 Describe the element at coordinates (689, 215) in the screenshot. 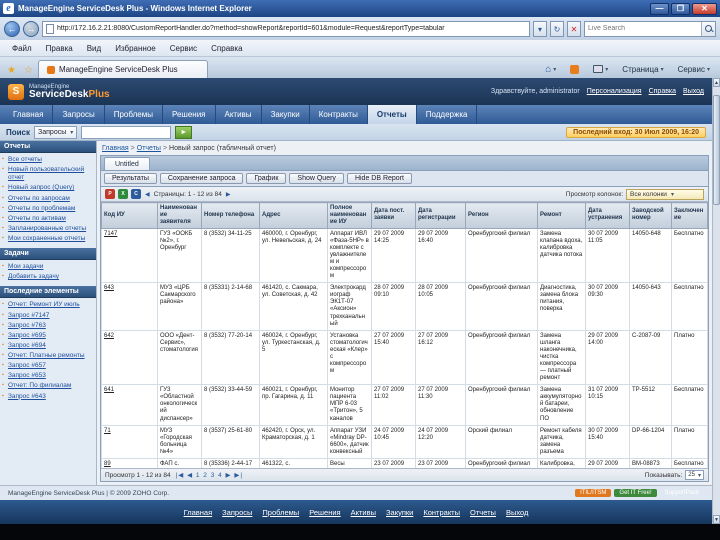

I see `column-header: Заключение` at that location.